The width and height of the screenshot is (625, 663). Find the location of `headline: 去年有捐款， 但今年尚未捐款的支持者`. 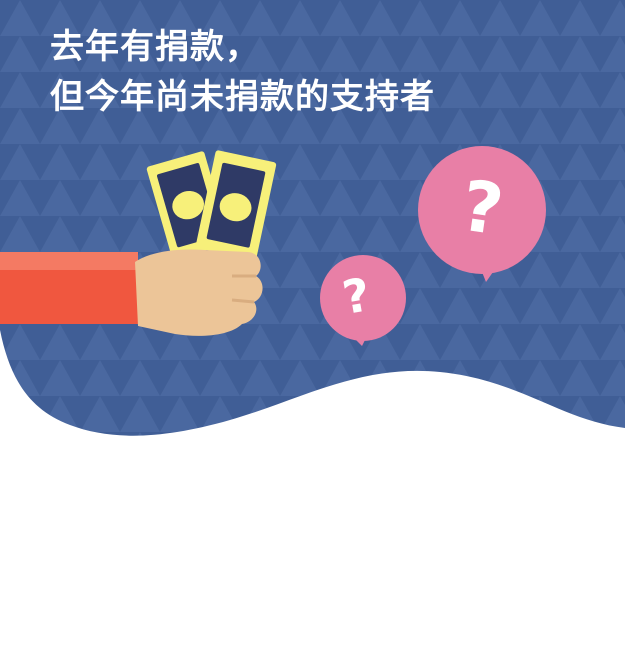

headline: 去年有捐款， 但今年尚未捐款的支持者 is located at coordinates (242, 72).